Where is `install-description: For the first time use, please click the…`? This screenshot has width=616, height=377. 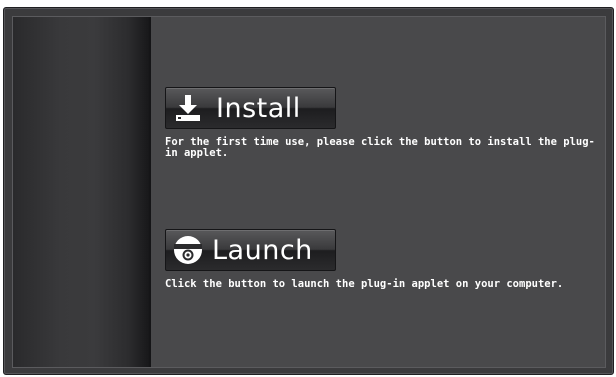 install-description: For the first time use, please click the… is located at coordinates (380, 147).